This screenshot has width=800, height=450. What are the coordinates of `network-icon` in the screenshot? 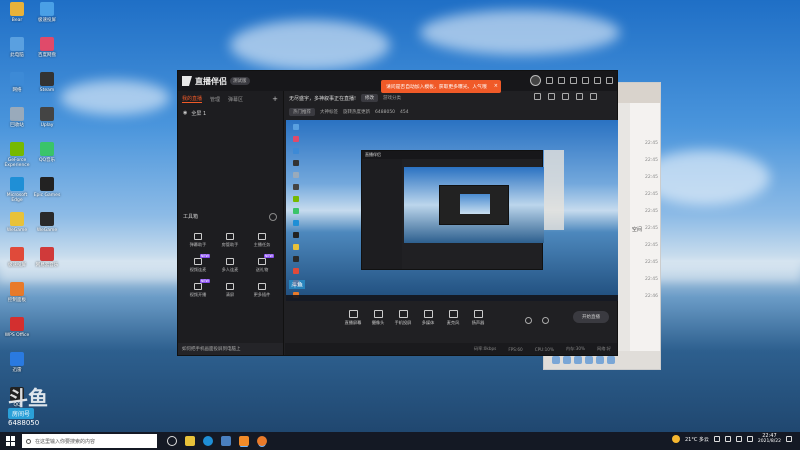 It's located at (727, 439).